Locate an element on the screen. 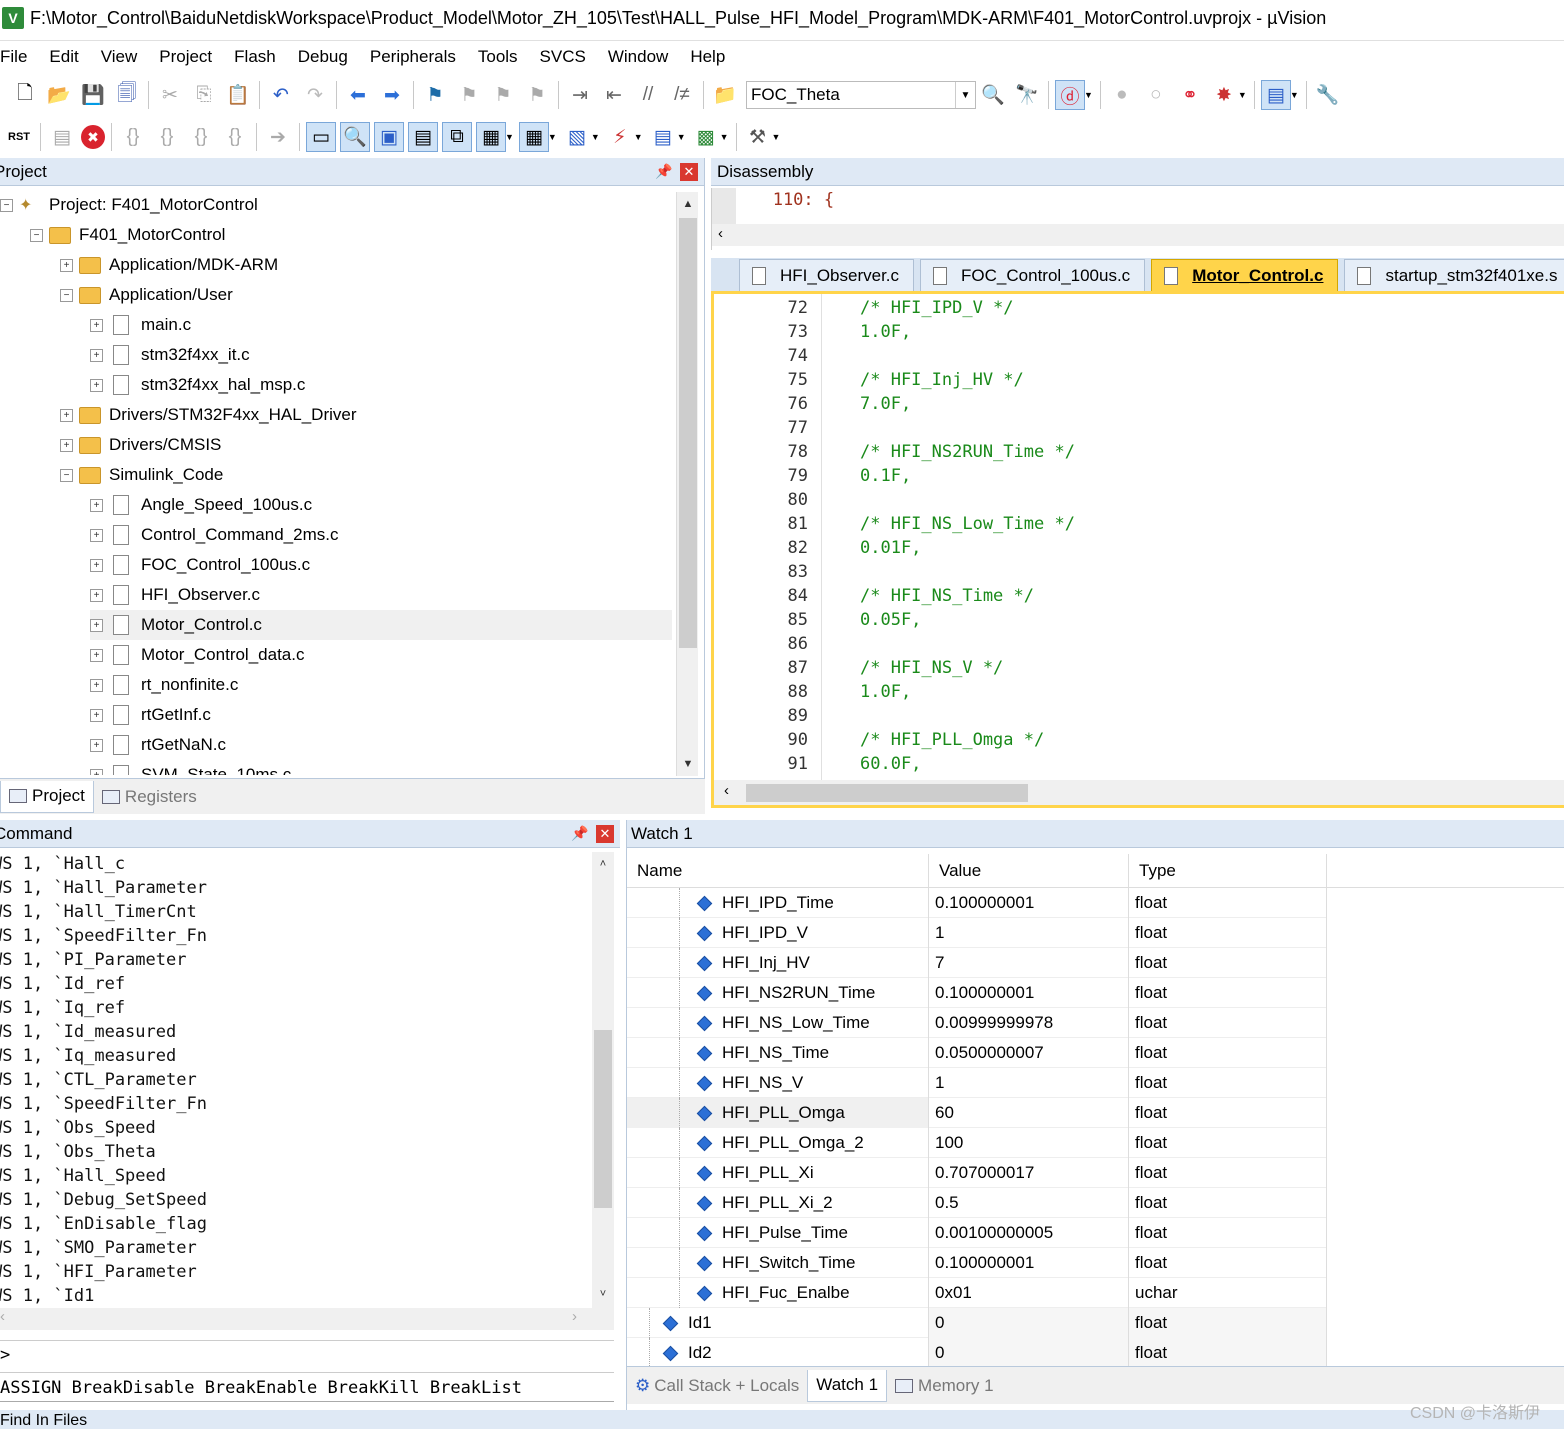 Image resolution: width=1564 pixels, height=1432 pixels. watch-value: 7 is located at coordinates (1029, 963).